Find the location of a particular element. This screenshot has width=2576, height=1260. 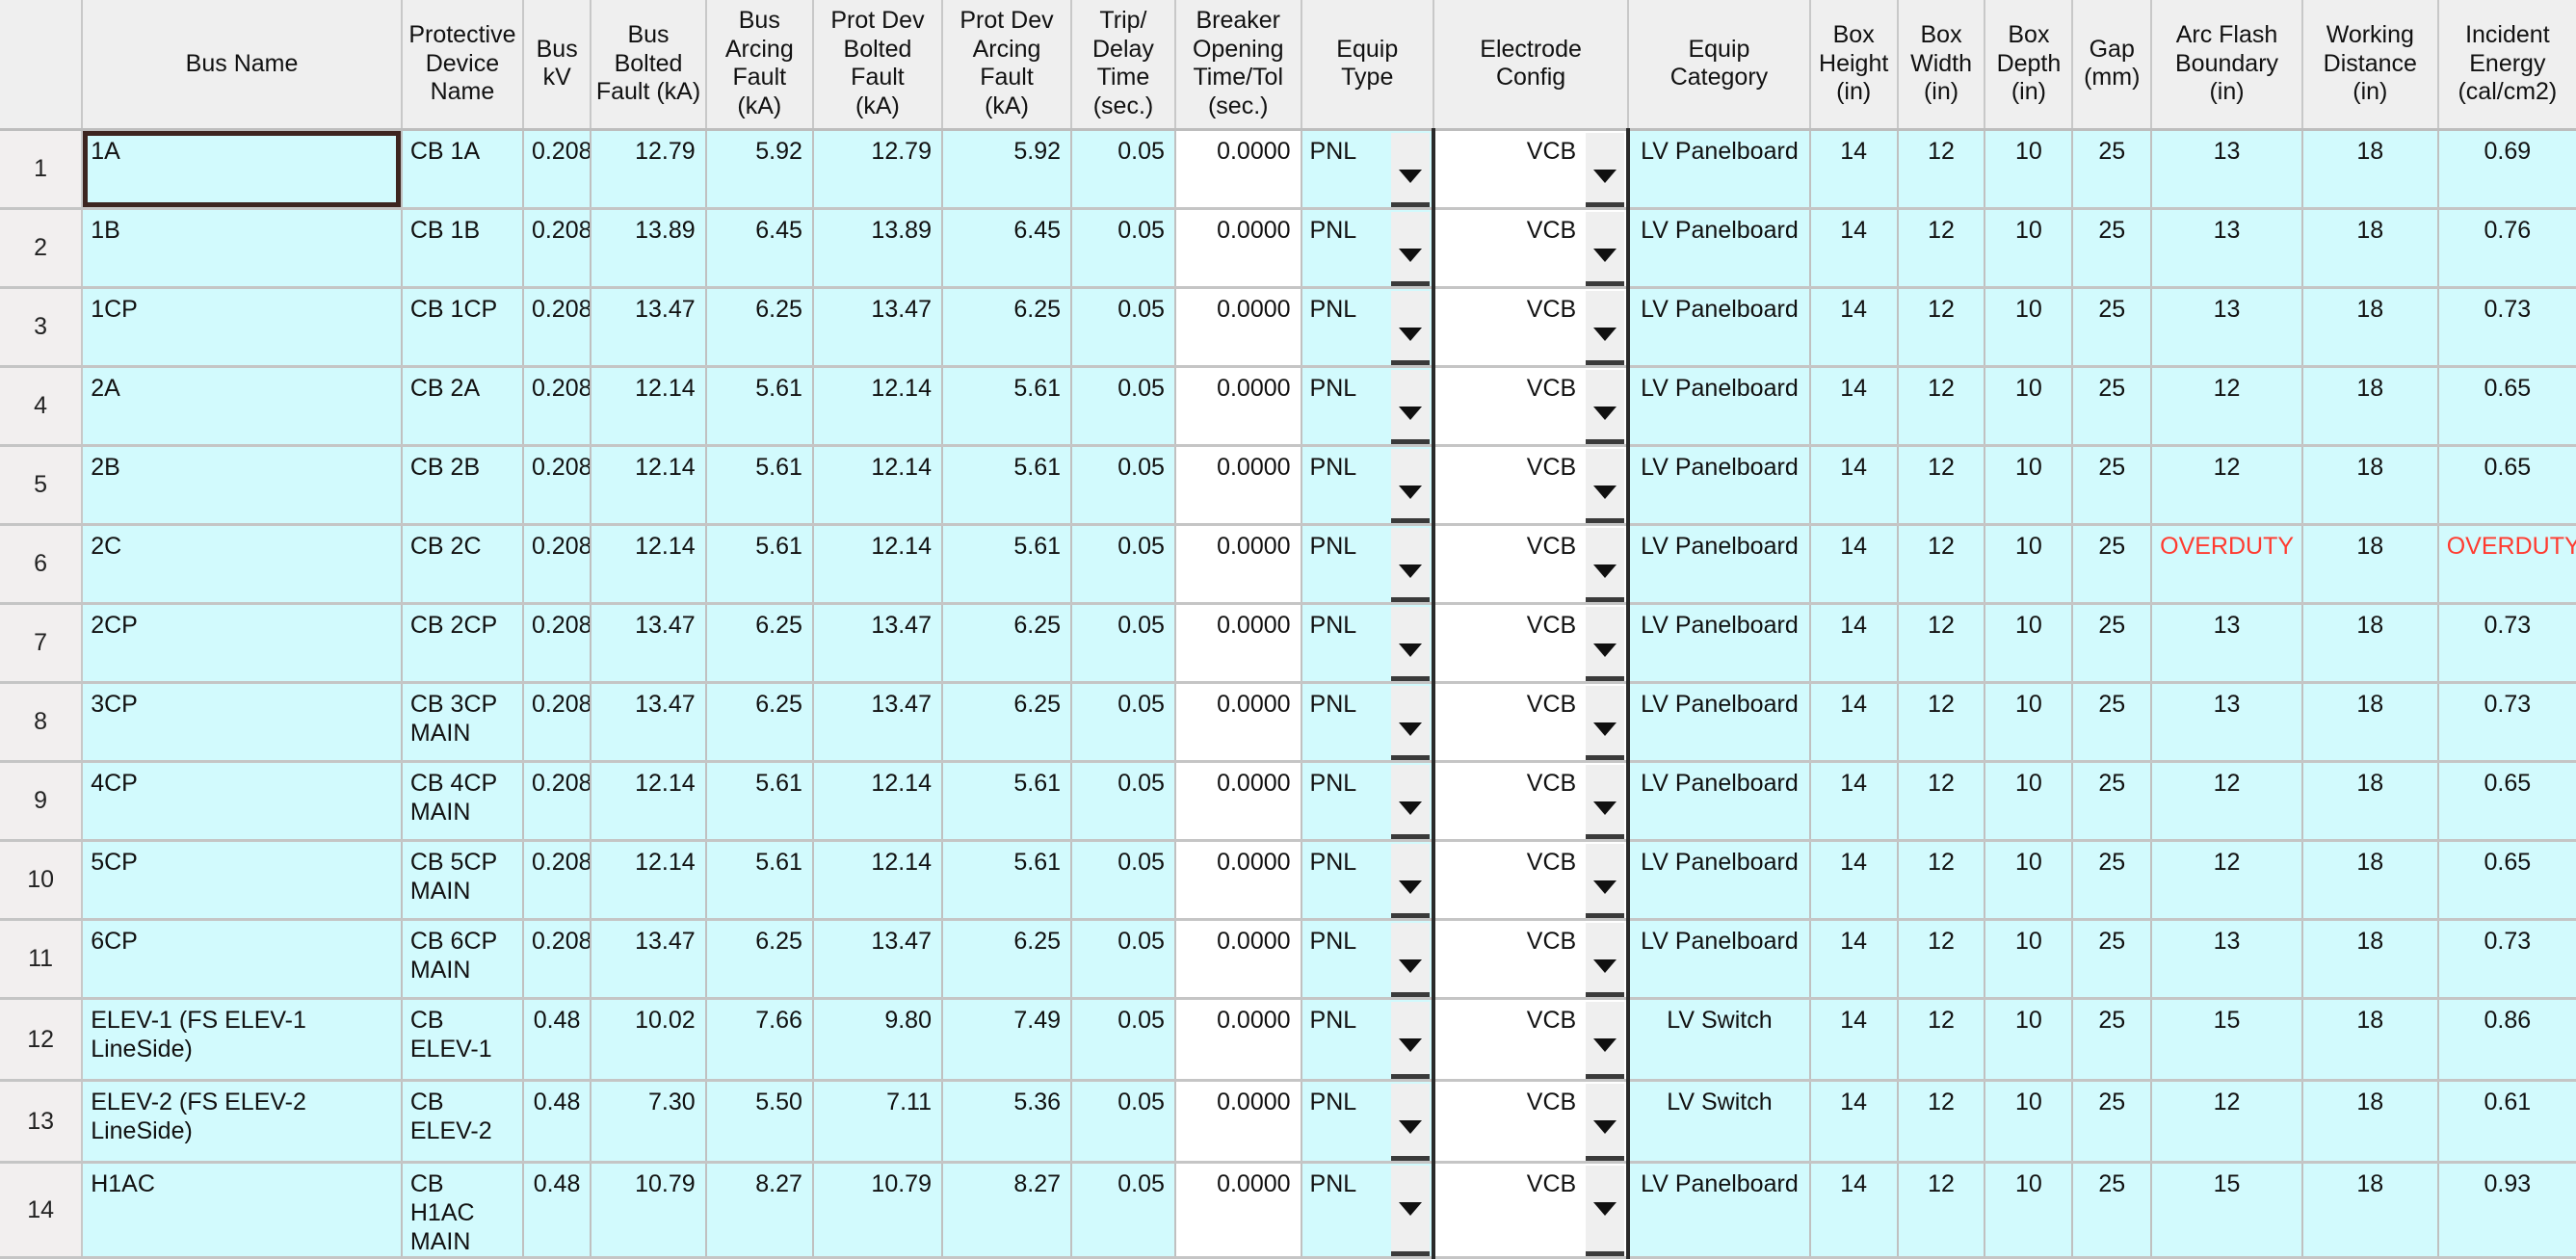

cell-bus_bolted_fault: 10.02 is located at coordinates (649, 1040).